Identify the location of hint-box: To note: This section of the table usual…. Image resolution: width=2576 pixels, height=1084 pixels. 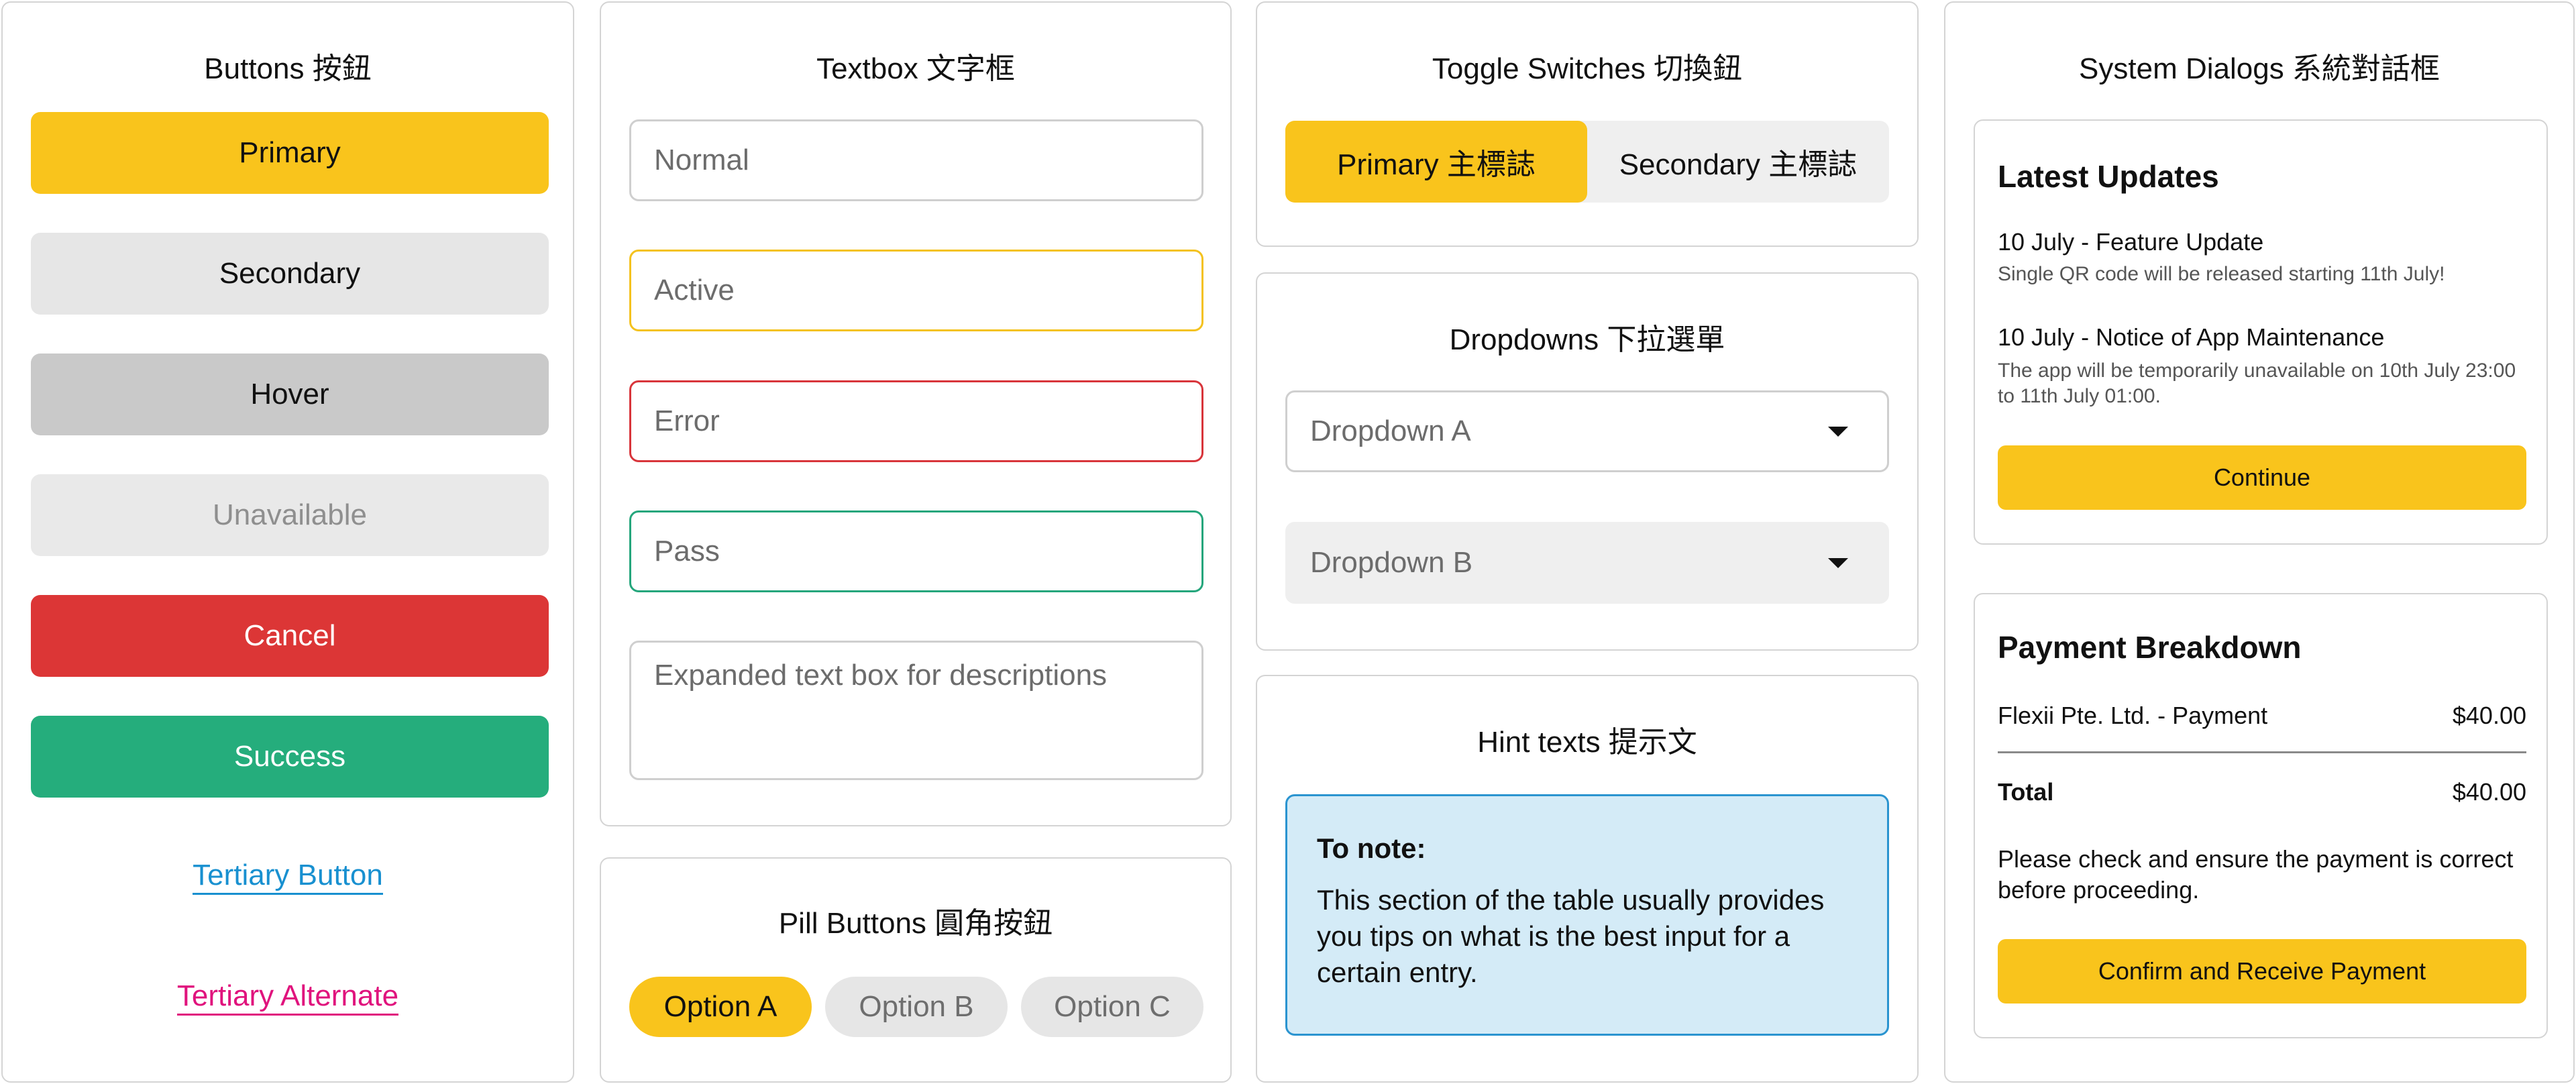
(1587, 915).